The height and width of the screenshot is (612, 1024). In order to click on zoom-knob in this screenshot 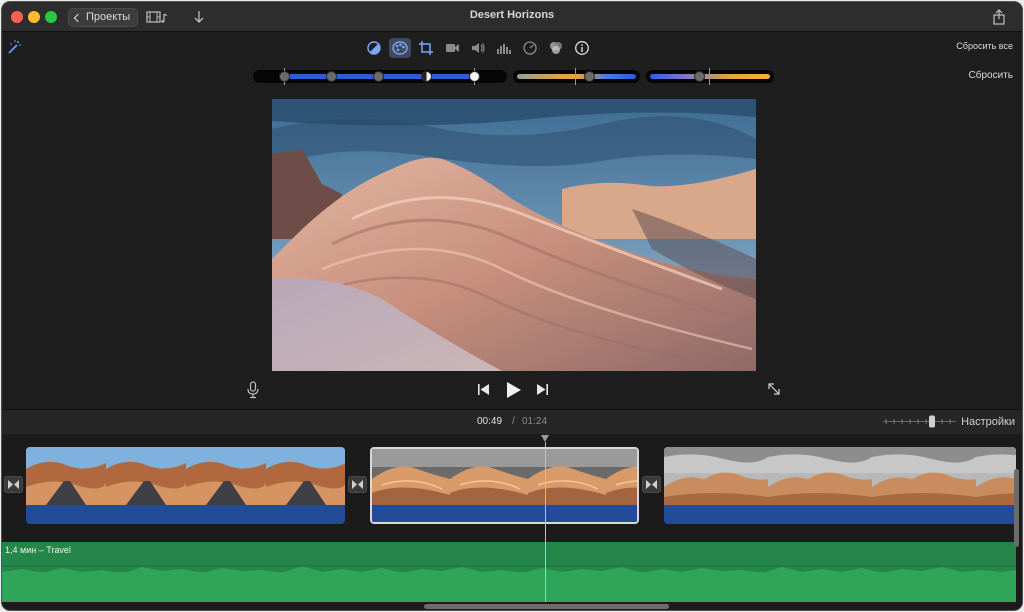, I will do `click(932, 421)`.